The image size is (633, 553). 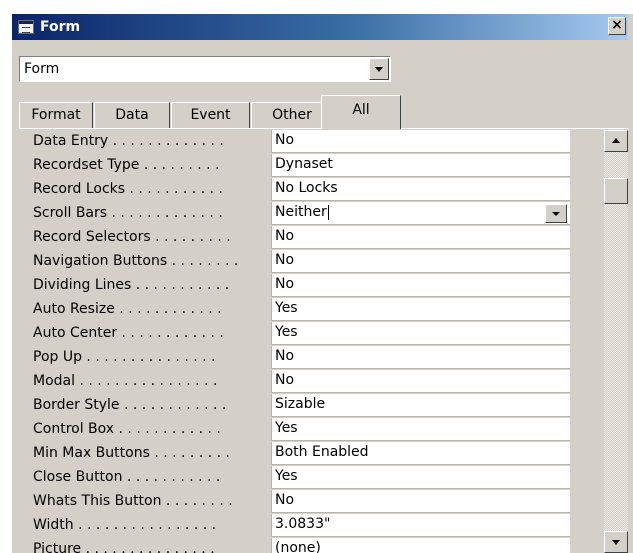 What do you see at coordinates (124, 547) in the screenshot?
I see `property-label: Picture . . . . . . . . . . . . . . .` at bounding box center [124, 547].